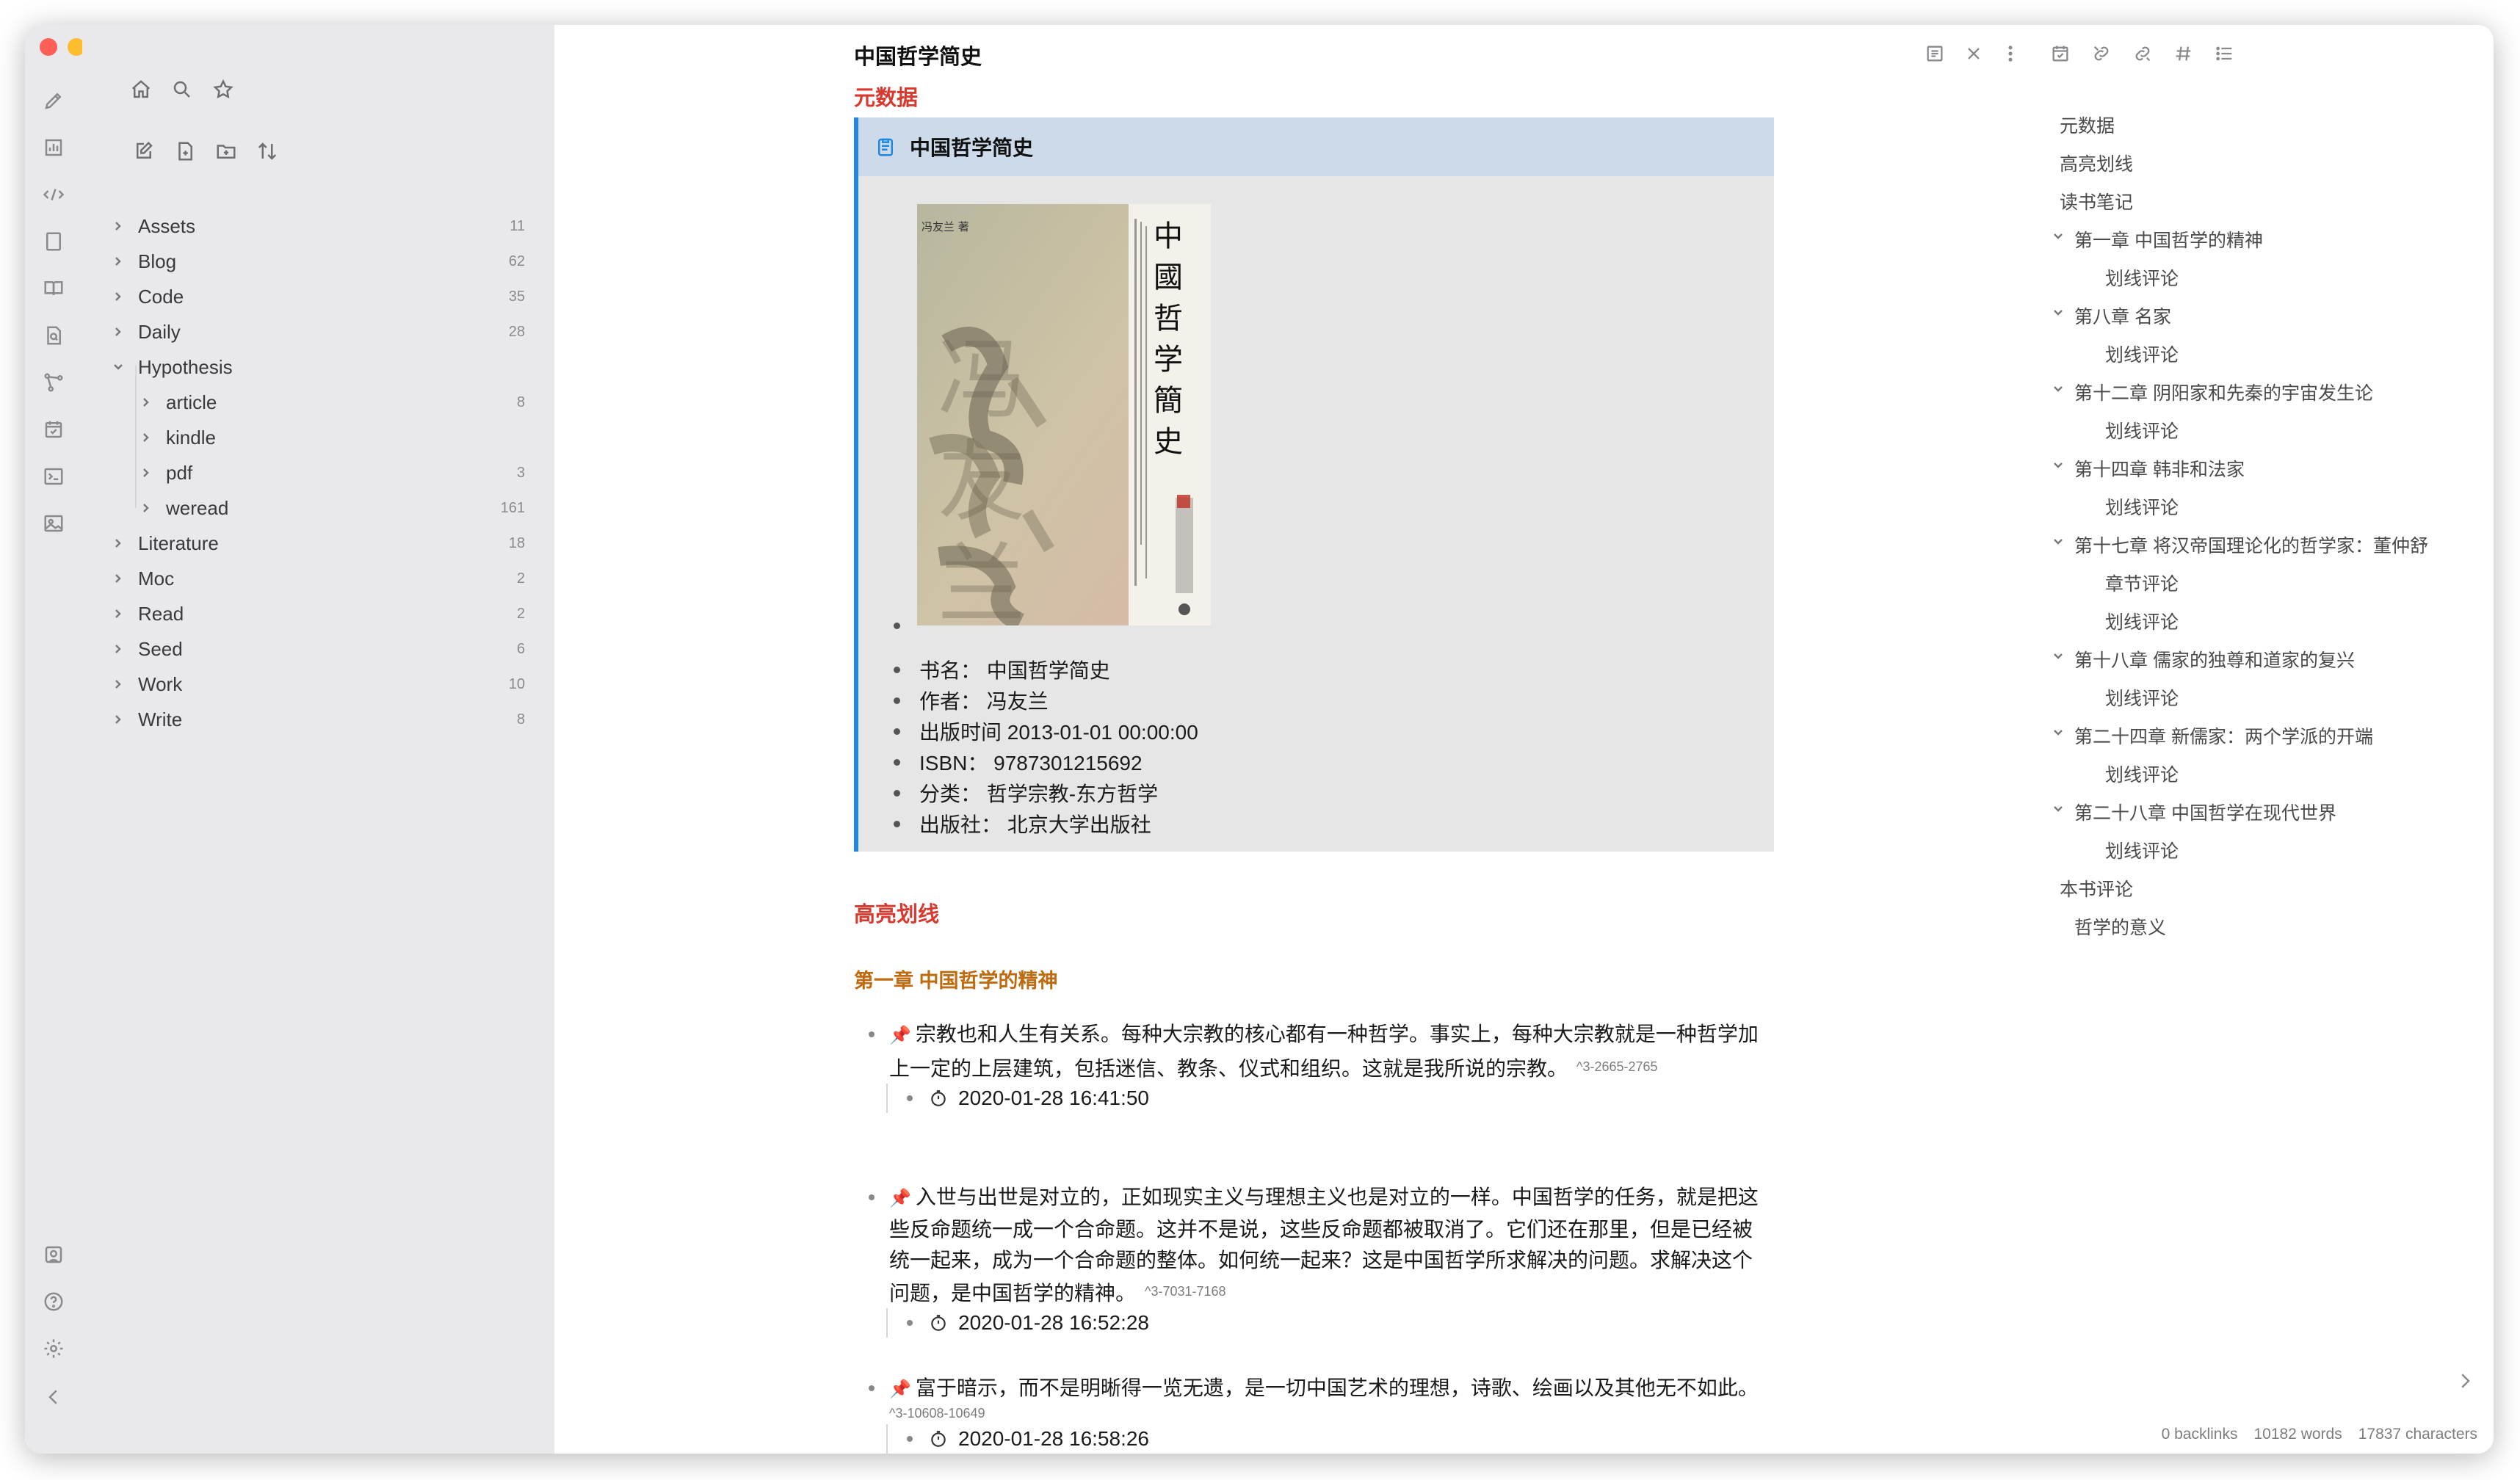 Image resolution: width=2520 pixels, height=1480 pixels. I want to click on expand-right-icon, so click(2465, 1381).